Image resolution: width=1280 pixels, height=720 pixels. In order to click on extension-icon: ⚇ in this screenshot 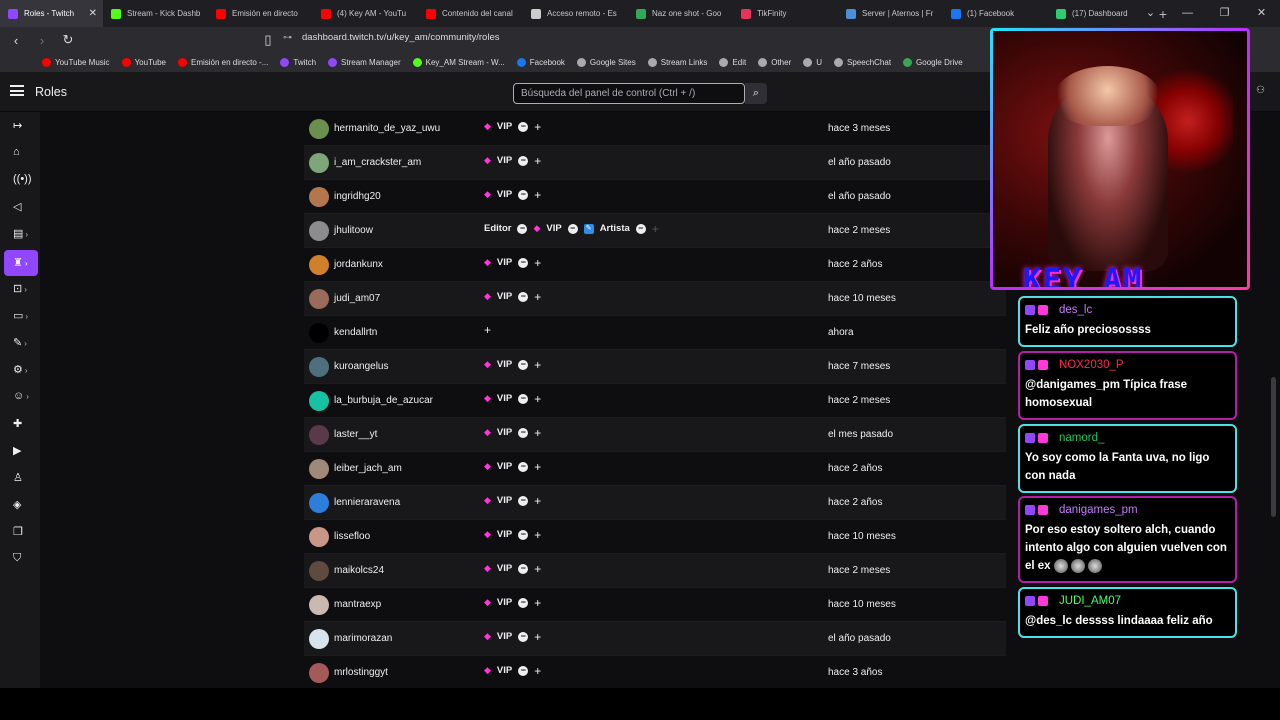, I will do `click(1263, 92)`.